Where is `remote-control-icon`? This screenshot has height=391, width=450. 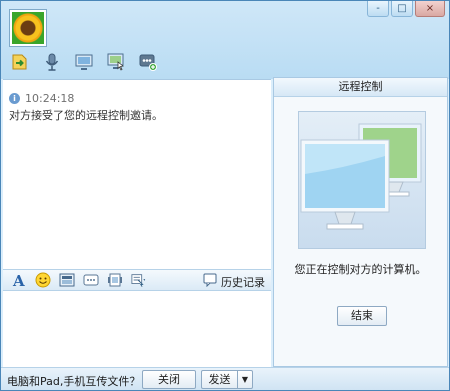
remote-control-icon is located at coordinates (116, 62).